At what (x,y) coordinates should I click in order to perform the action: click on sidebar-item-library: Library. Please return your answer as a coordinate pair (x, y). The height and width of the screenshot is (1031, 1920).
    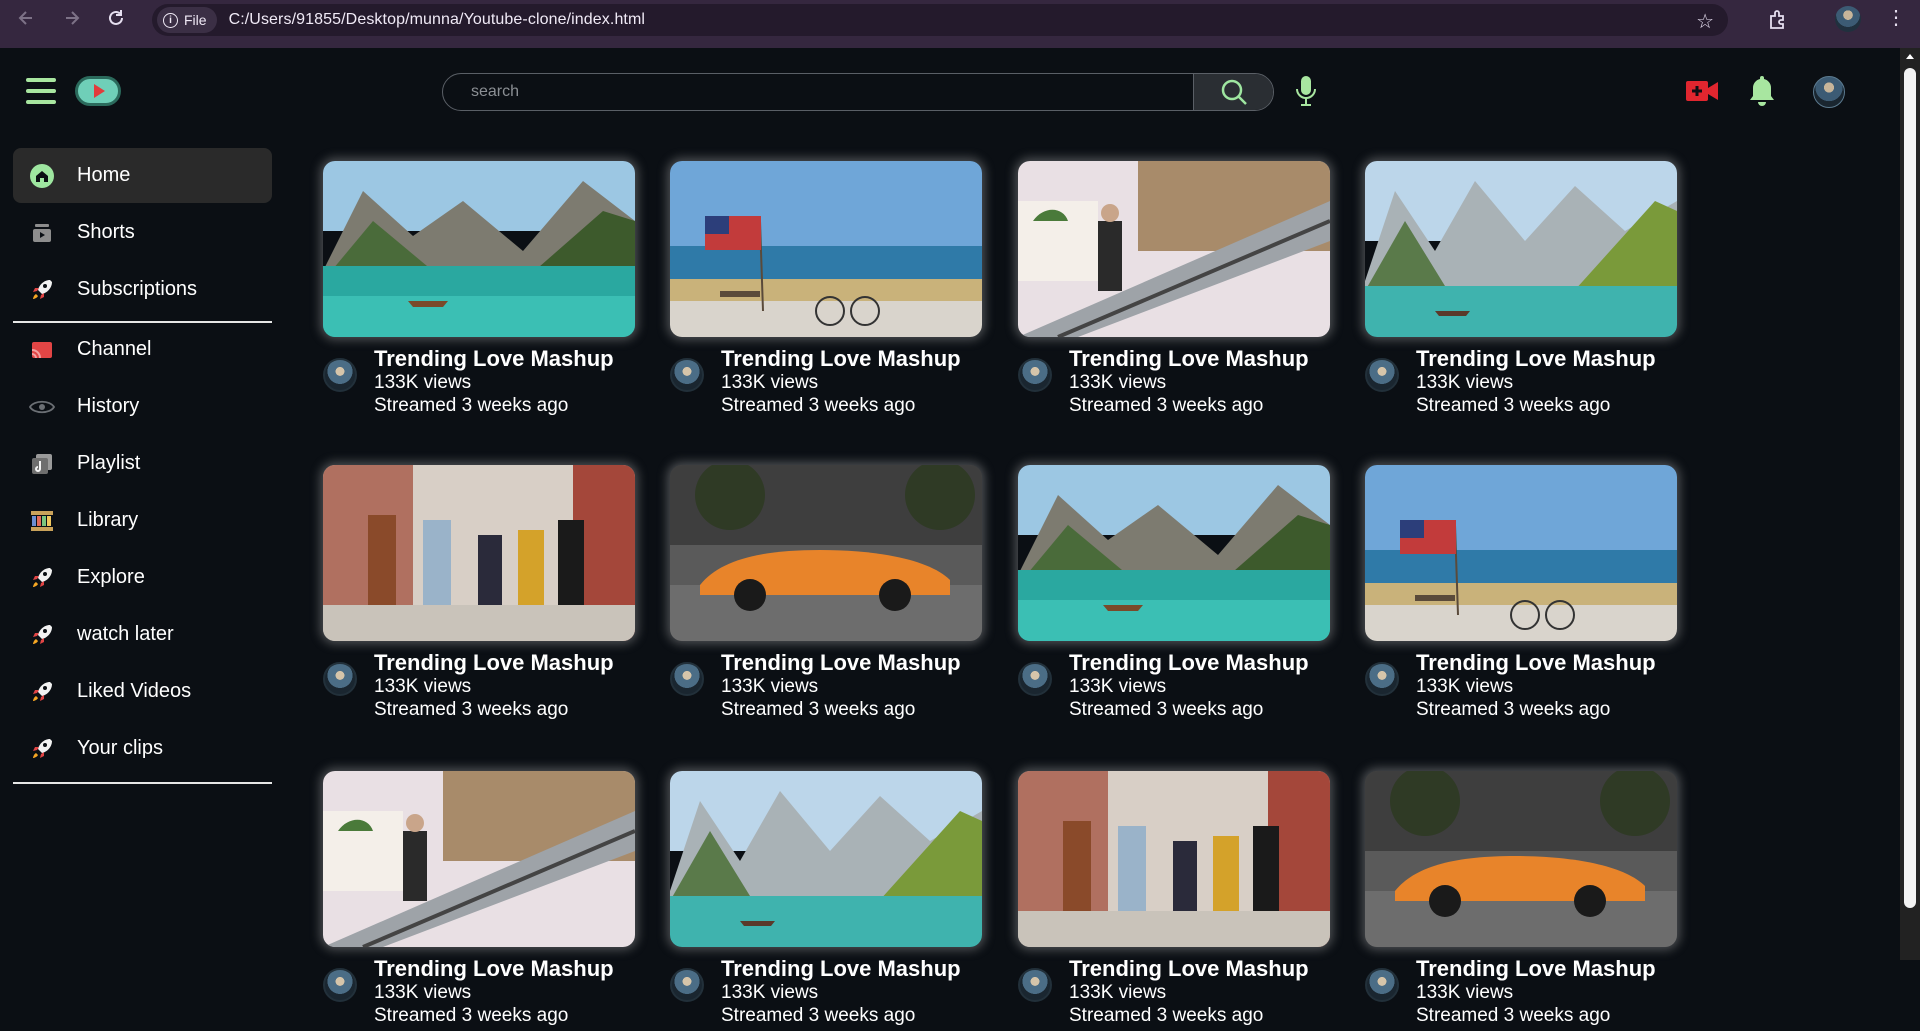
    Looking at the image, I should click on (142, 520).